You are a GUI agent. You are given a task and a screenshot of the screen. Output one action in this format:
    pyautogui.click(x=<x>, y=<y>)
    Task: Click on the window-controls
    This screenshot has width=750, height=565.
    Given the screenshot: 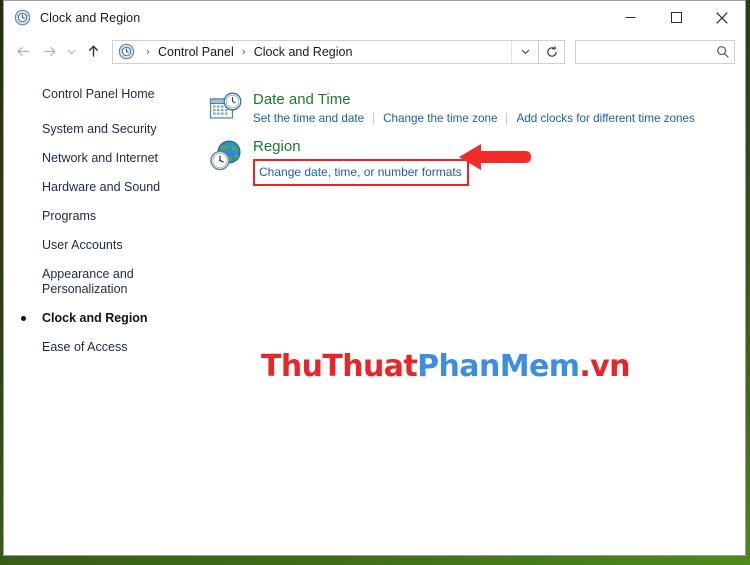 What is the action you would take?
    pyautogui.click(x=676, y=17)
    